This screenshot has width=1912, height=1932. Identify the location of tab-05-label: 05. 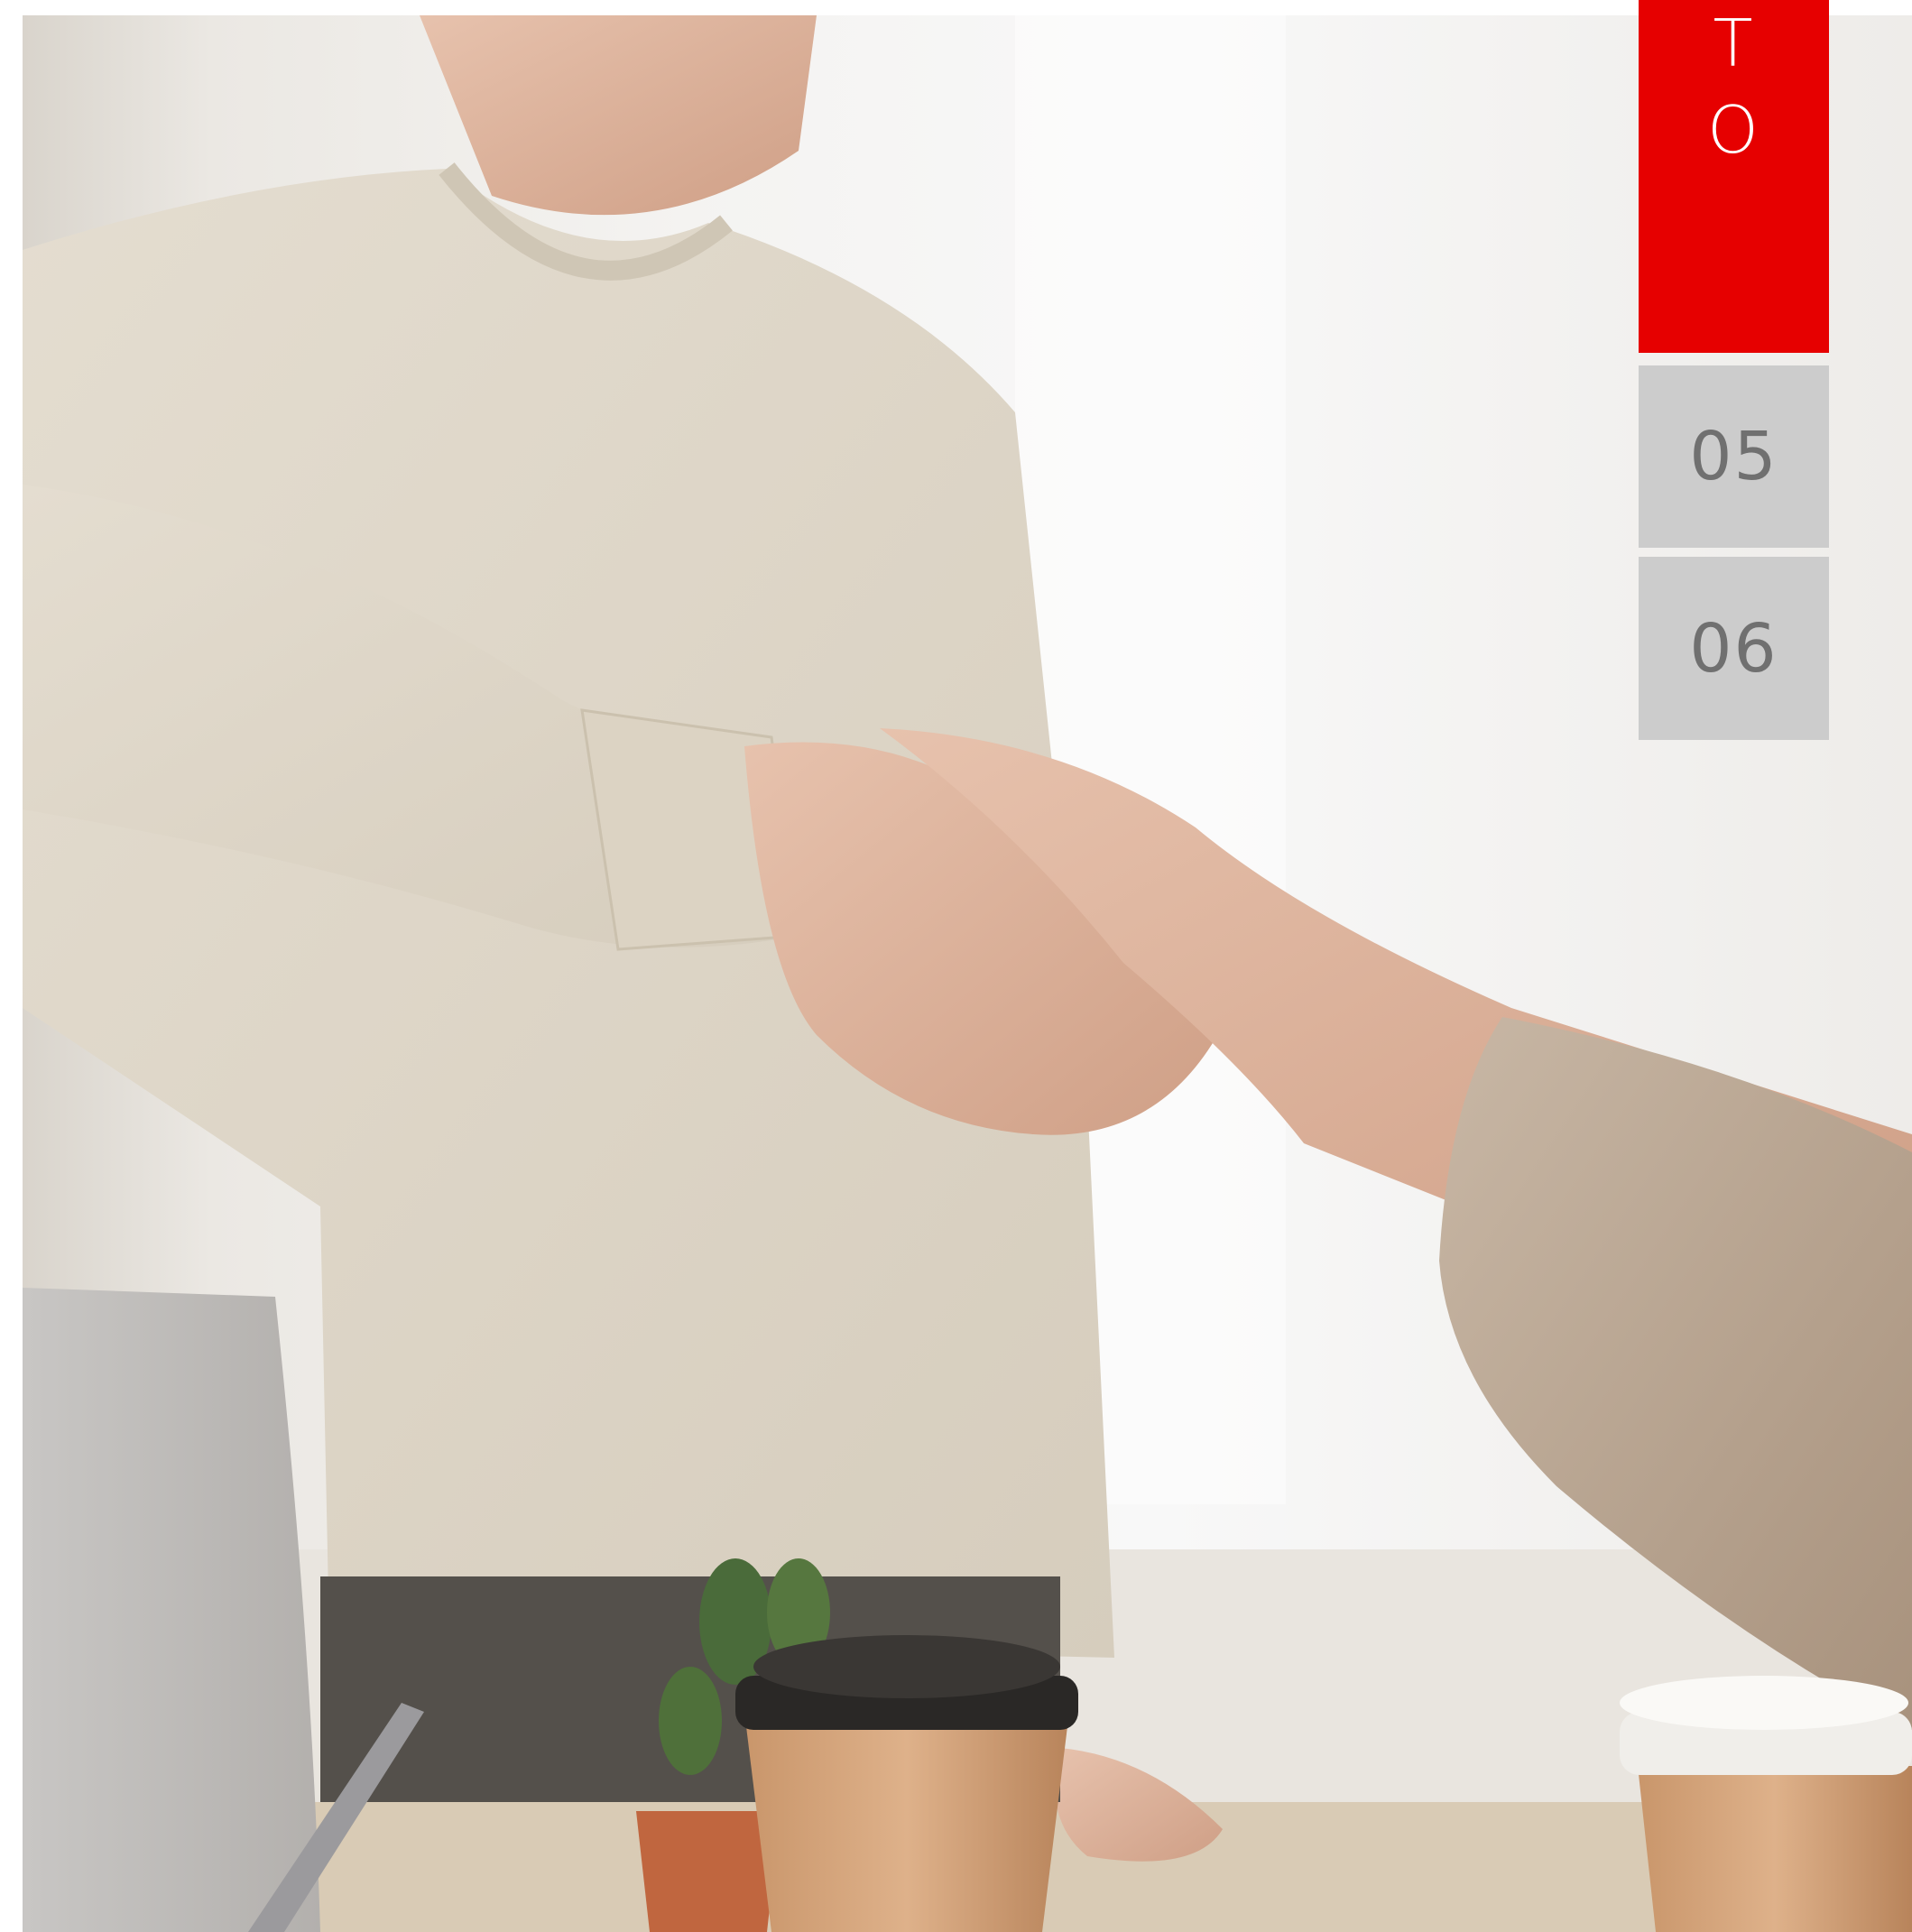
(1733, 456).